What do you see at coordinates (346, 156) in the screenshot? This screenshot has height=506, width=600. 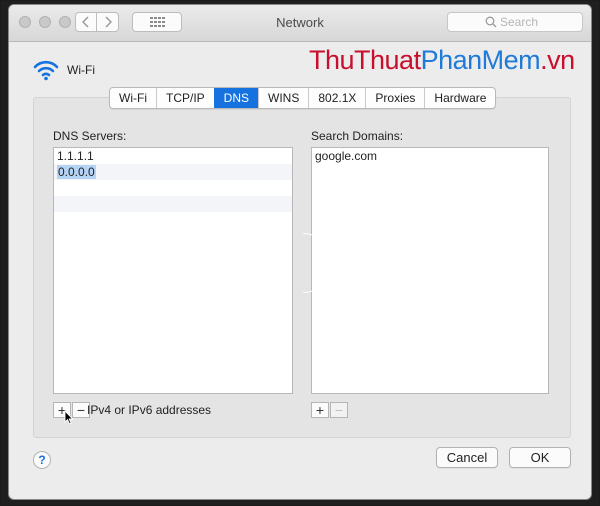 I see `search-domain-value: google.com` at bounding box center [346, 156].